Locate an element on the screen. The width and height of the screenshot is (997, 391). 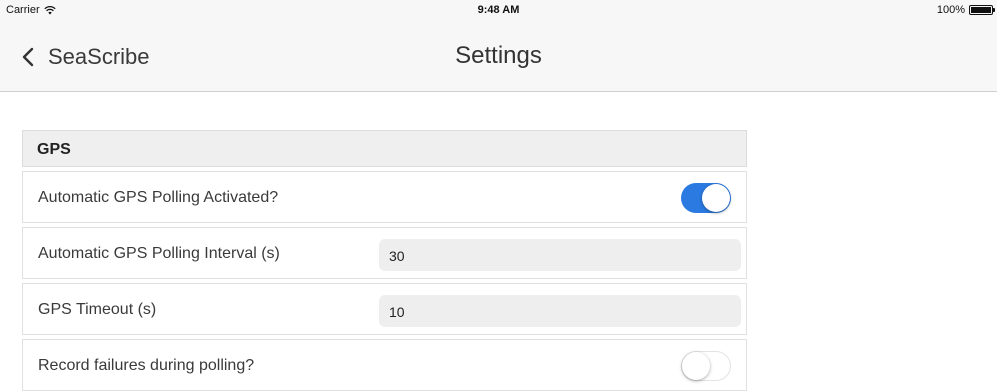
setting-row-polling-interval: Automatic GPS Polling Interval (s) 30 is located at coordinates (384, 253).